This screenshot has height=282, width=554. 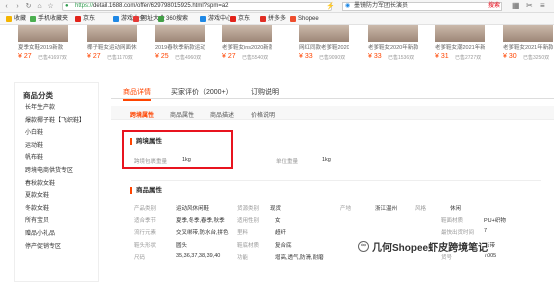 I want to click on product-card: 老爹鞋女ins2020新款 ¥ 27 已售5540双, so click(x=247, y=46).